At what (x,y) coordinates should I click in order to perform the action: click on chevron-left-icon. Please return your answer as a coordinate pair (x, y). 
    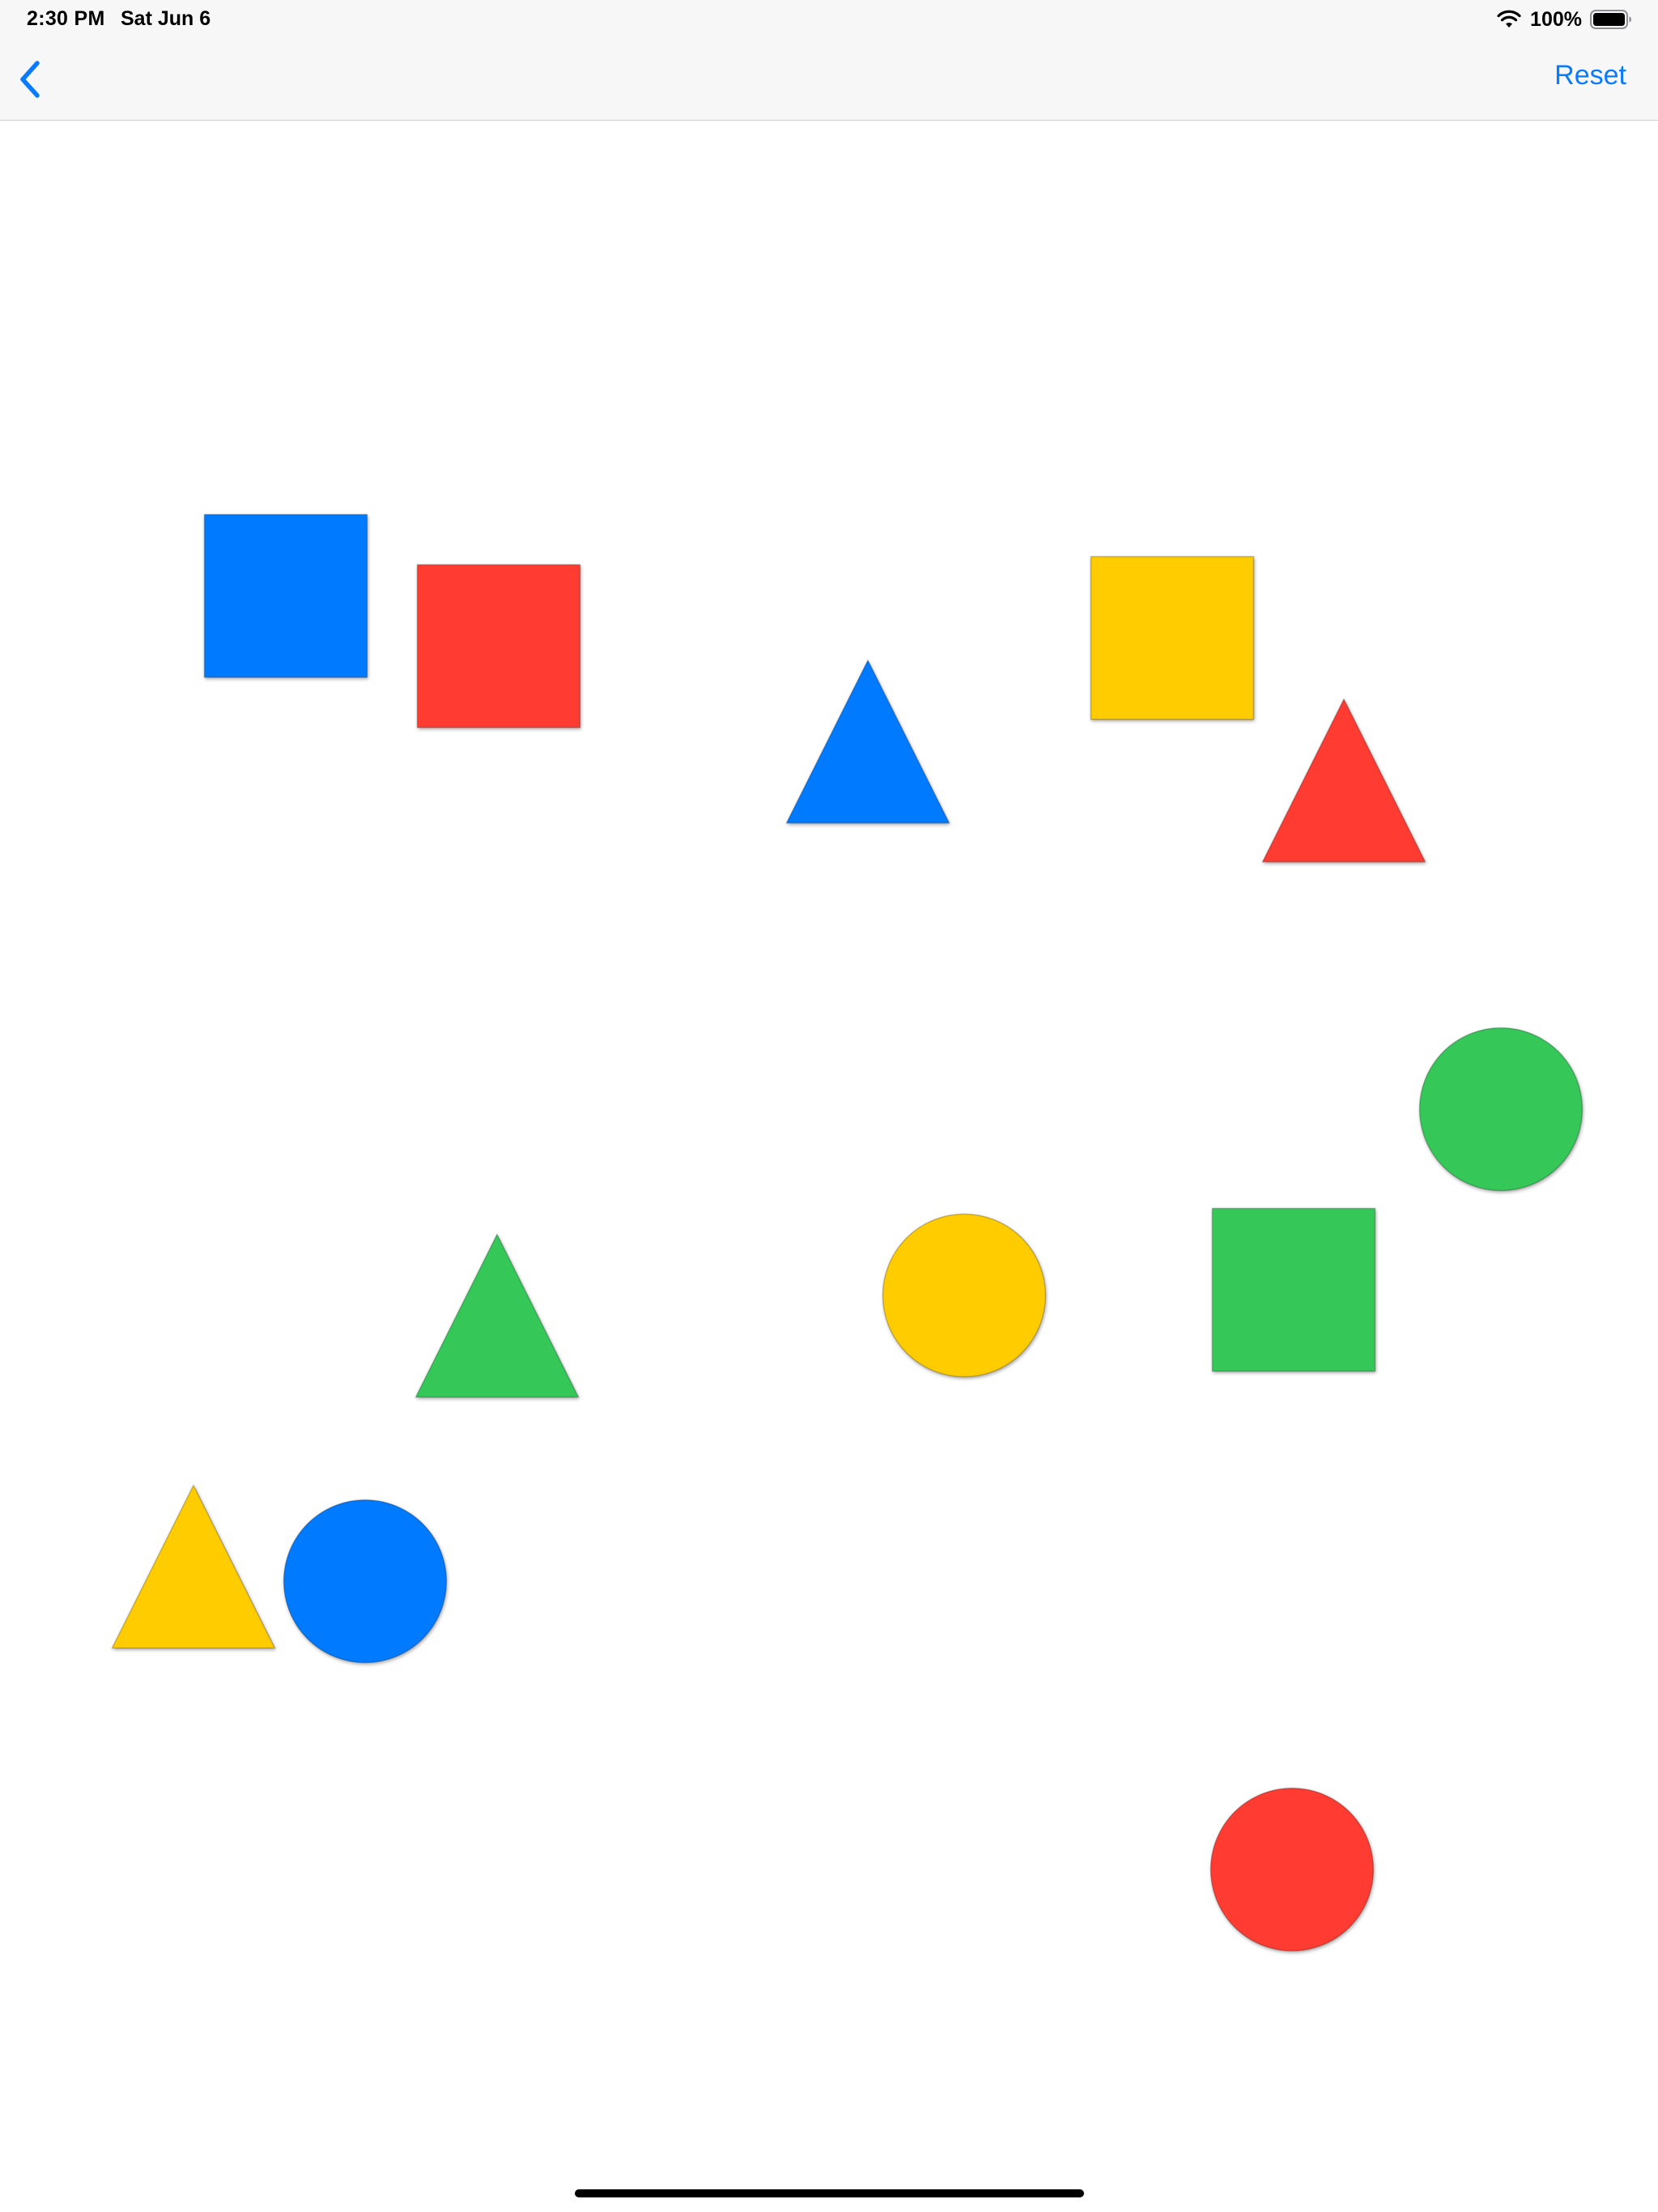
    Looking at the image, I should click on (30, 79).